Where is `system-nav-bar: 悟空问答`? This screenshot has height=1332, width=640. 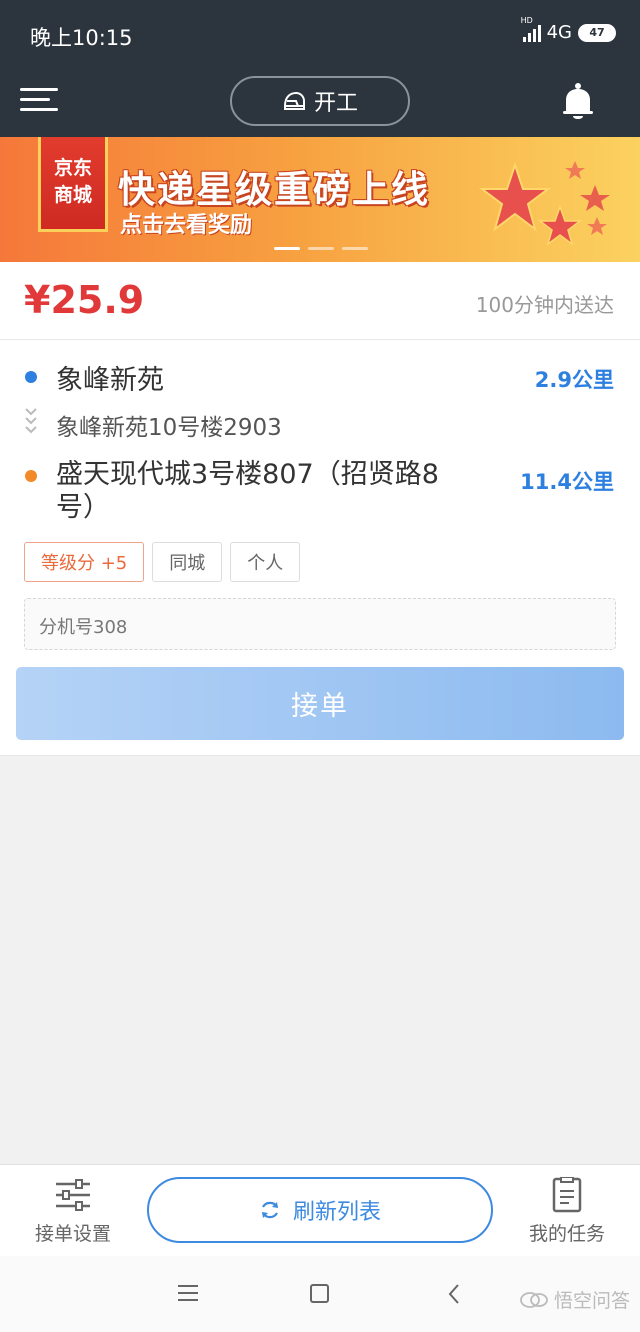 system-nav-bar: 悟空问答 is located at coordinates (320, 1294).